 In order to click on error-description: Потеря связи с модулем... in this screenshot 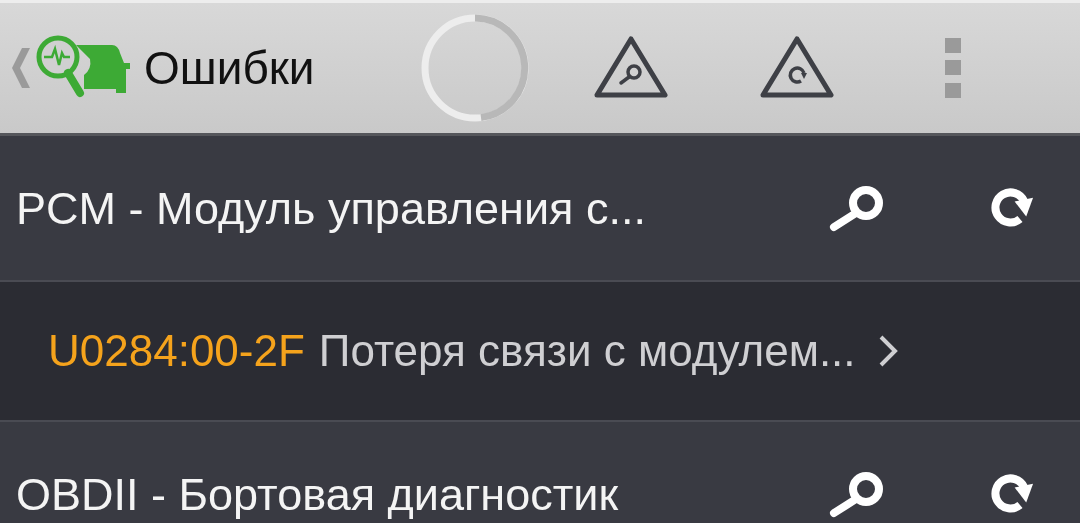, I will do `click(587, 351)`.